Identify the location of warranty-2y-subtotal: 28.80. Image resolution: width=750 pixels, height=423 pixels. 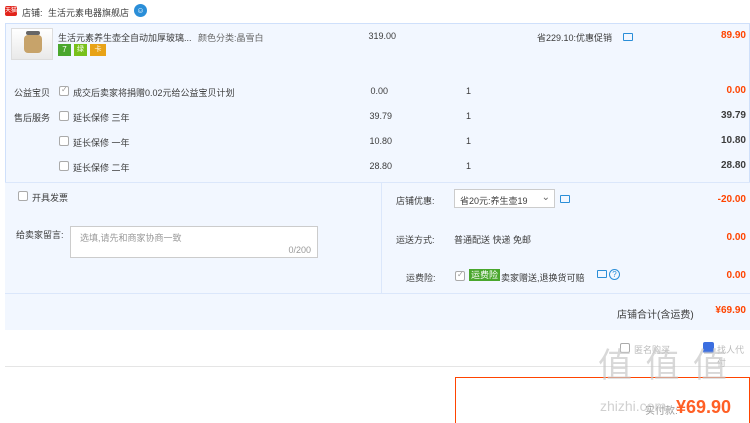
(733, 165).